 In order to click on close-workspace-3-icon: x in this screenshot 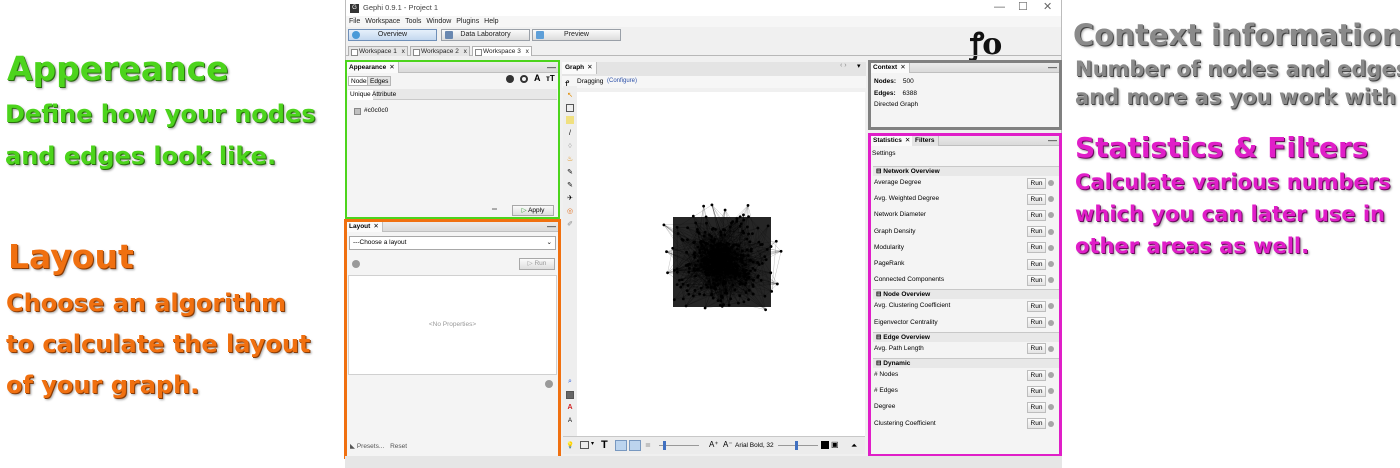, I will do `click(527, 51)`.